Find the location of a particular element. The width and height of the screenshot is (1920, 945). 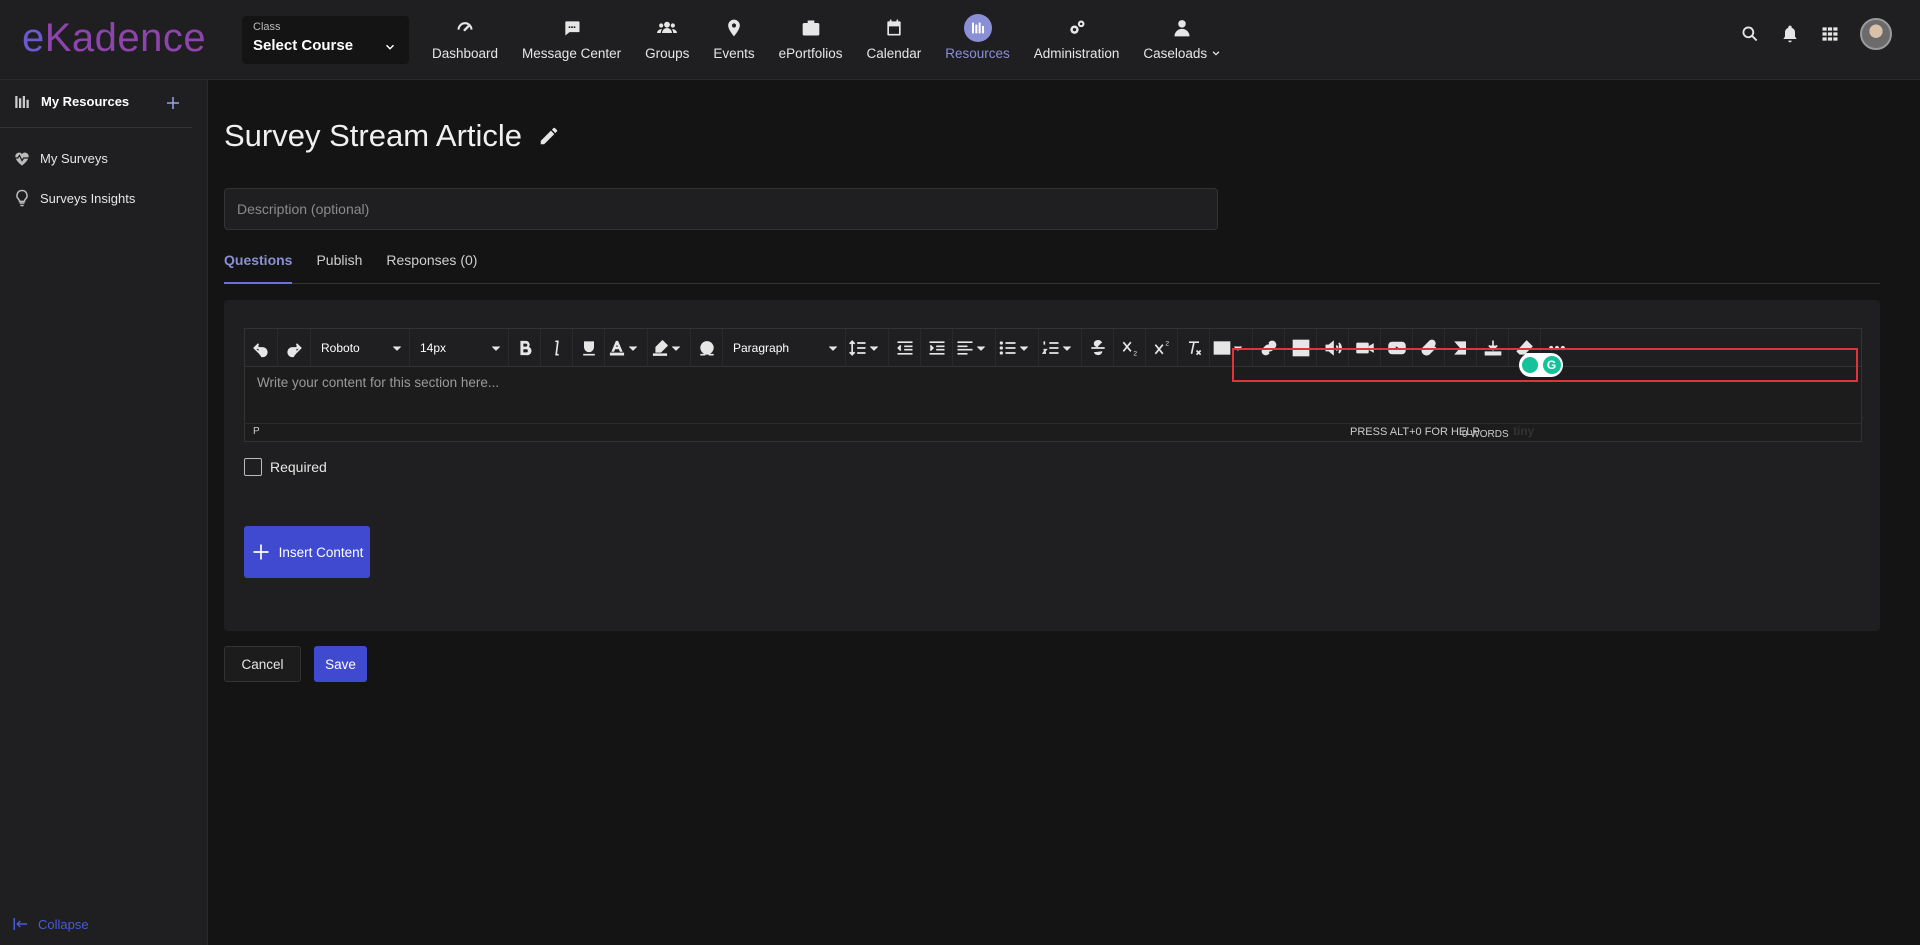

svg-text: 2 is located at coordinates (1167, 343).